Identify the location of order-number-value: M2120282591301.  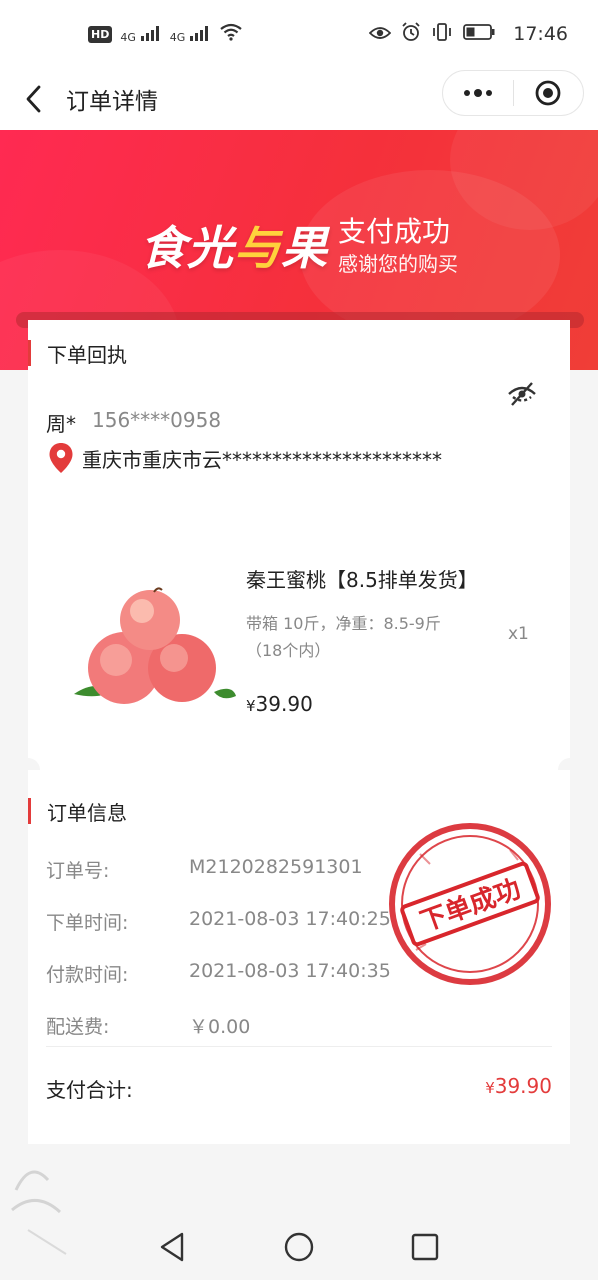
(276, 867).